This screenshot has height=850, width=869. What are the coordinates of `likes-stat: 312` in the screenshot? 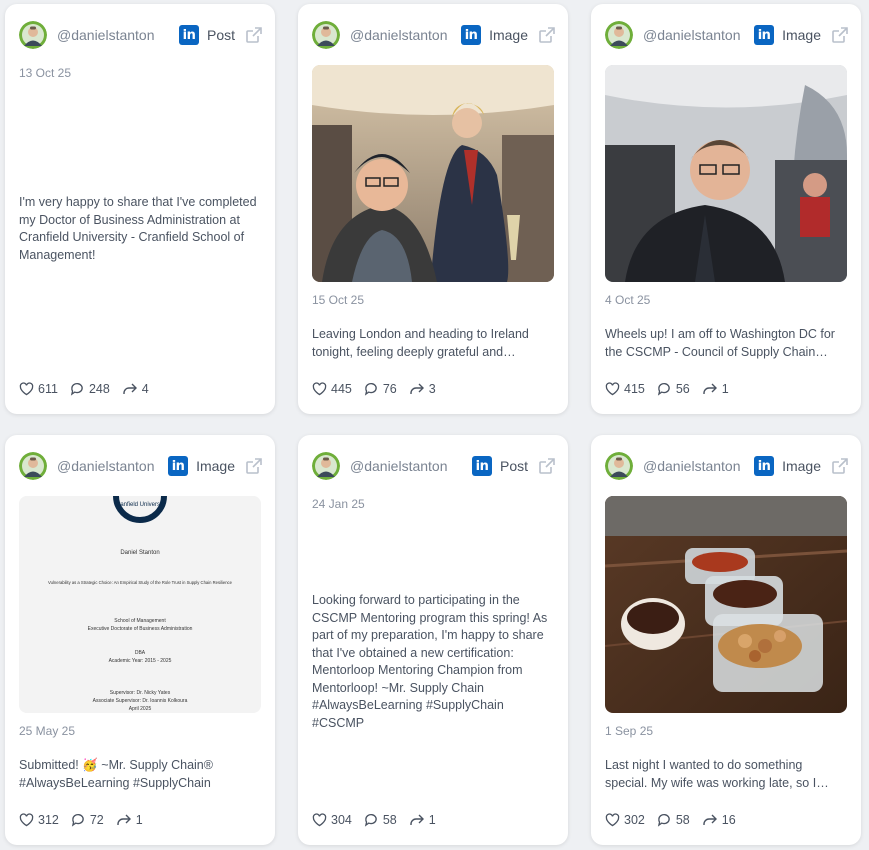 It's located at (39, 820).